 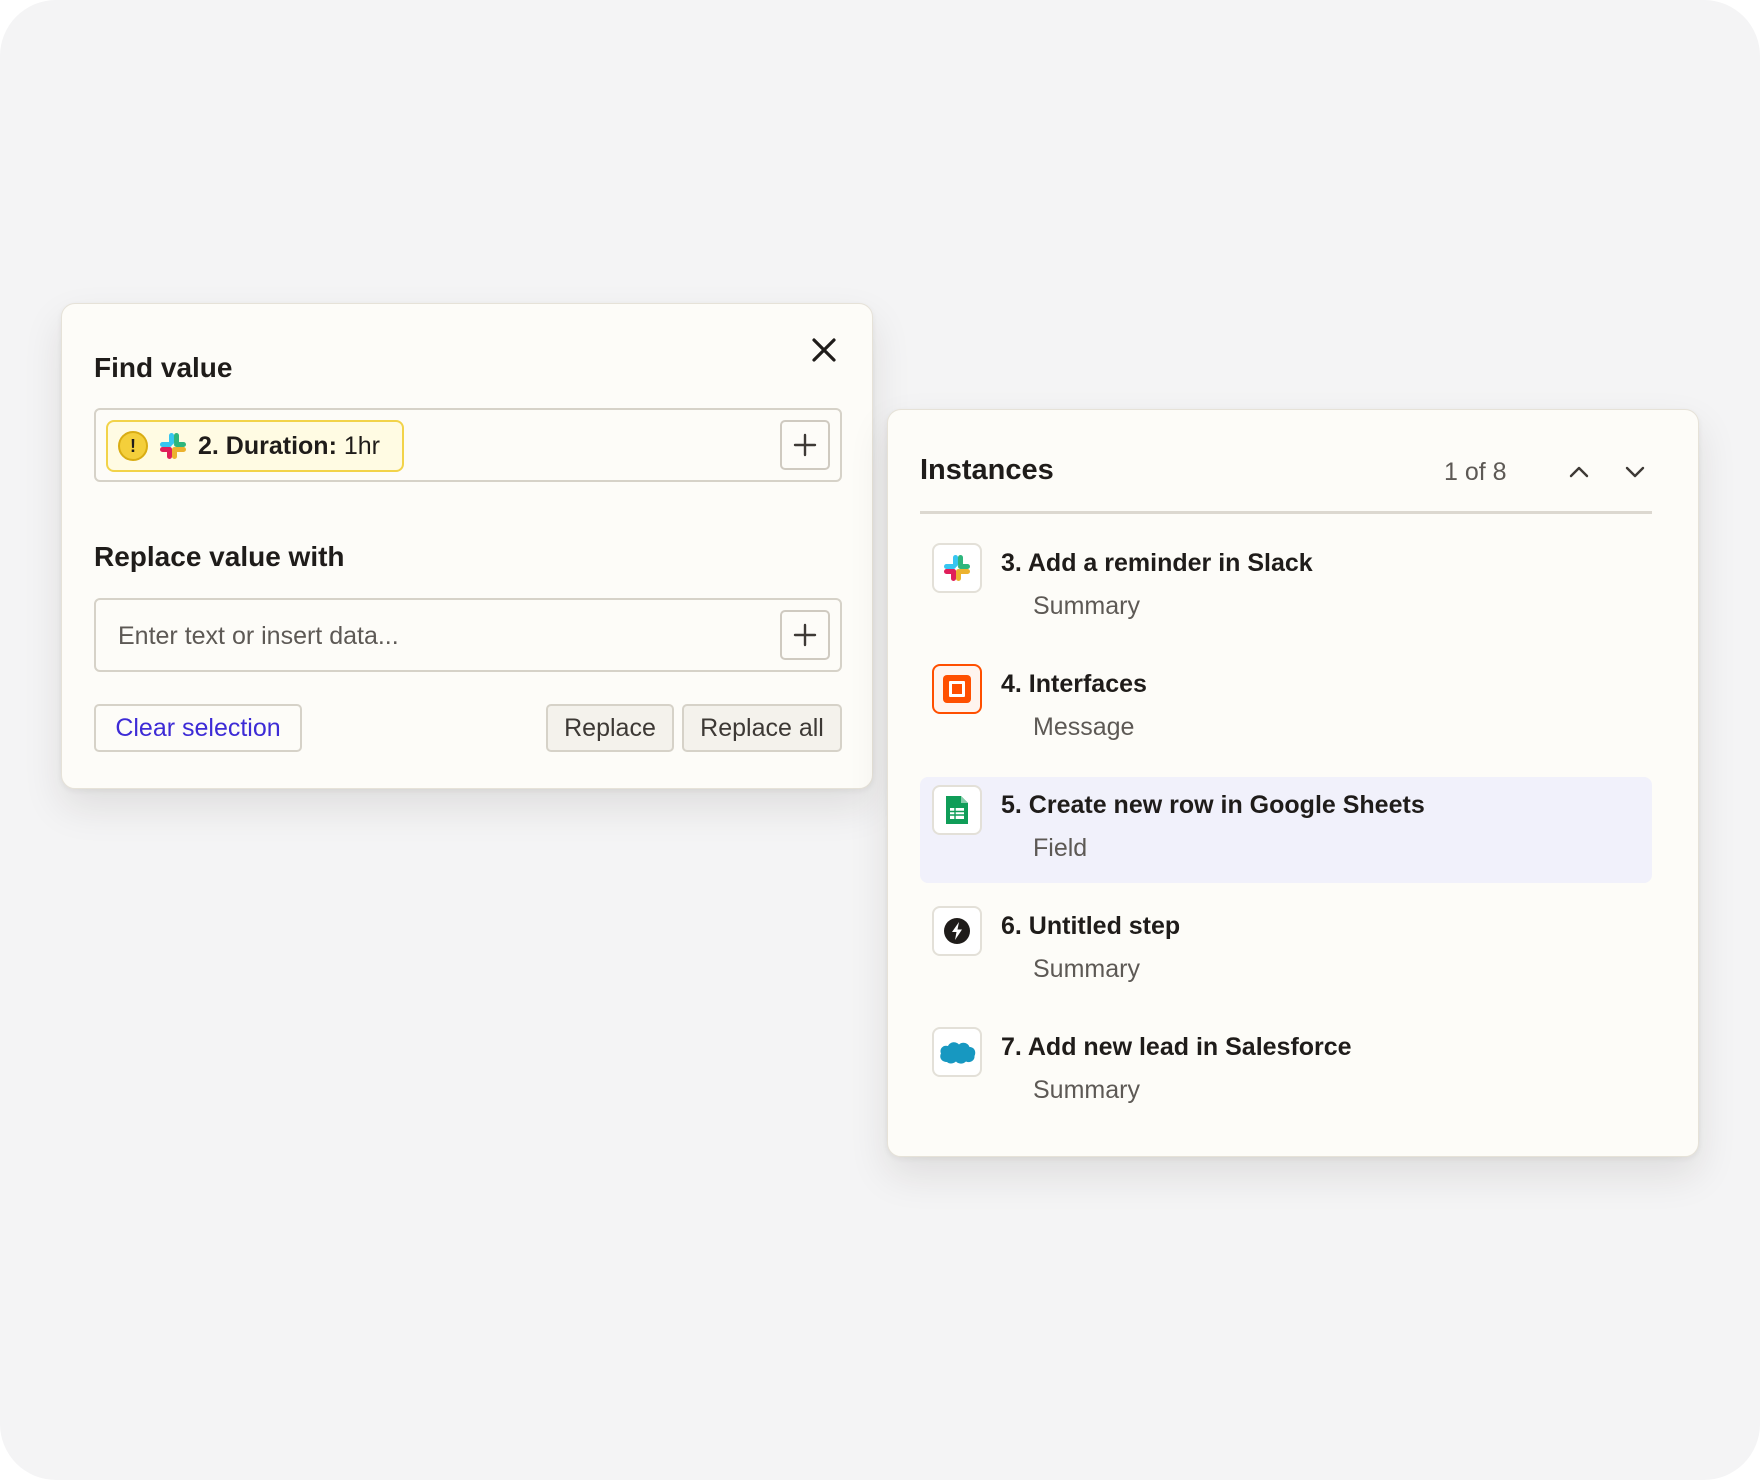 I want to click on replace-all-button: Replace all, so click(x=762, y=728).